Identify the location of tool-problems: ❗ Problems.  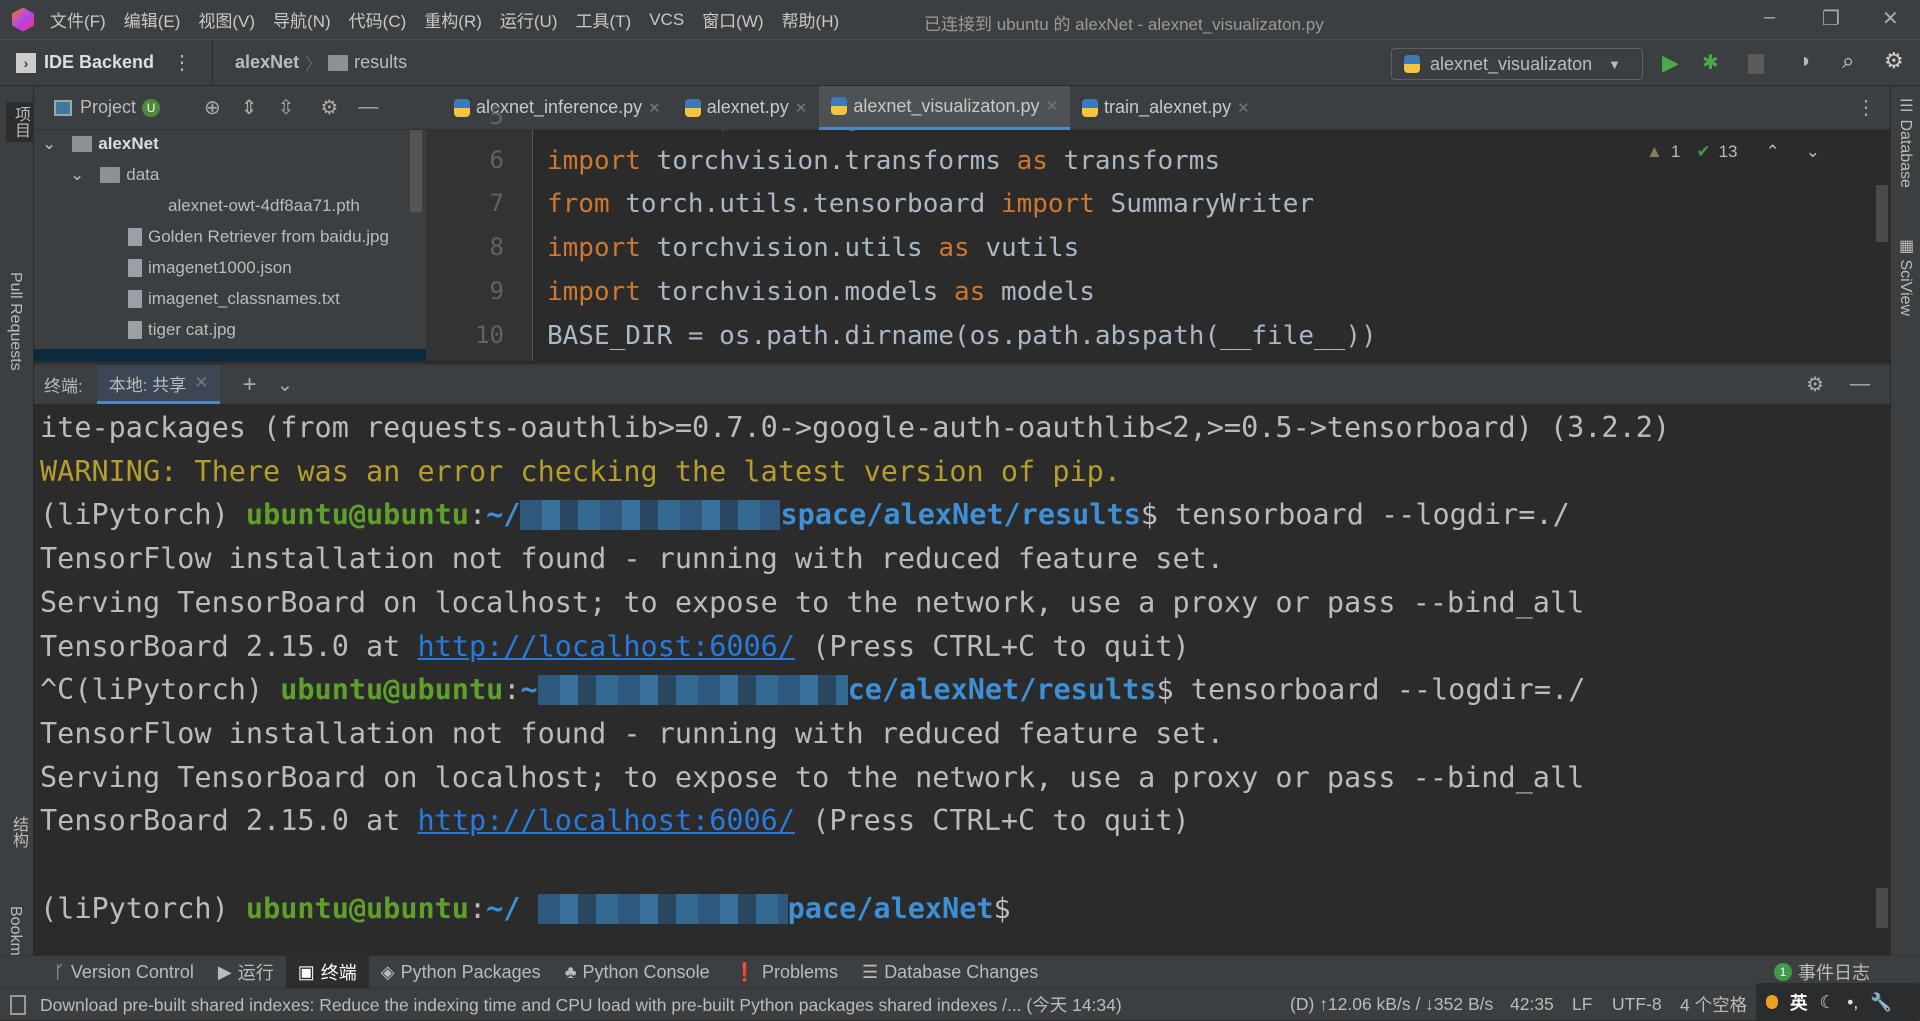
(786, 972).